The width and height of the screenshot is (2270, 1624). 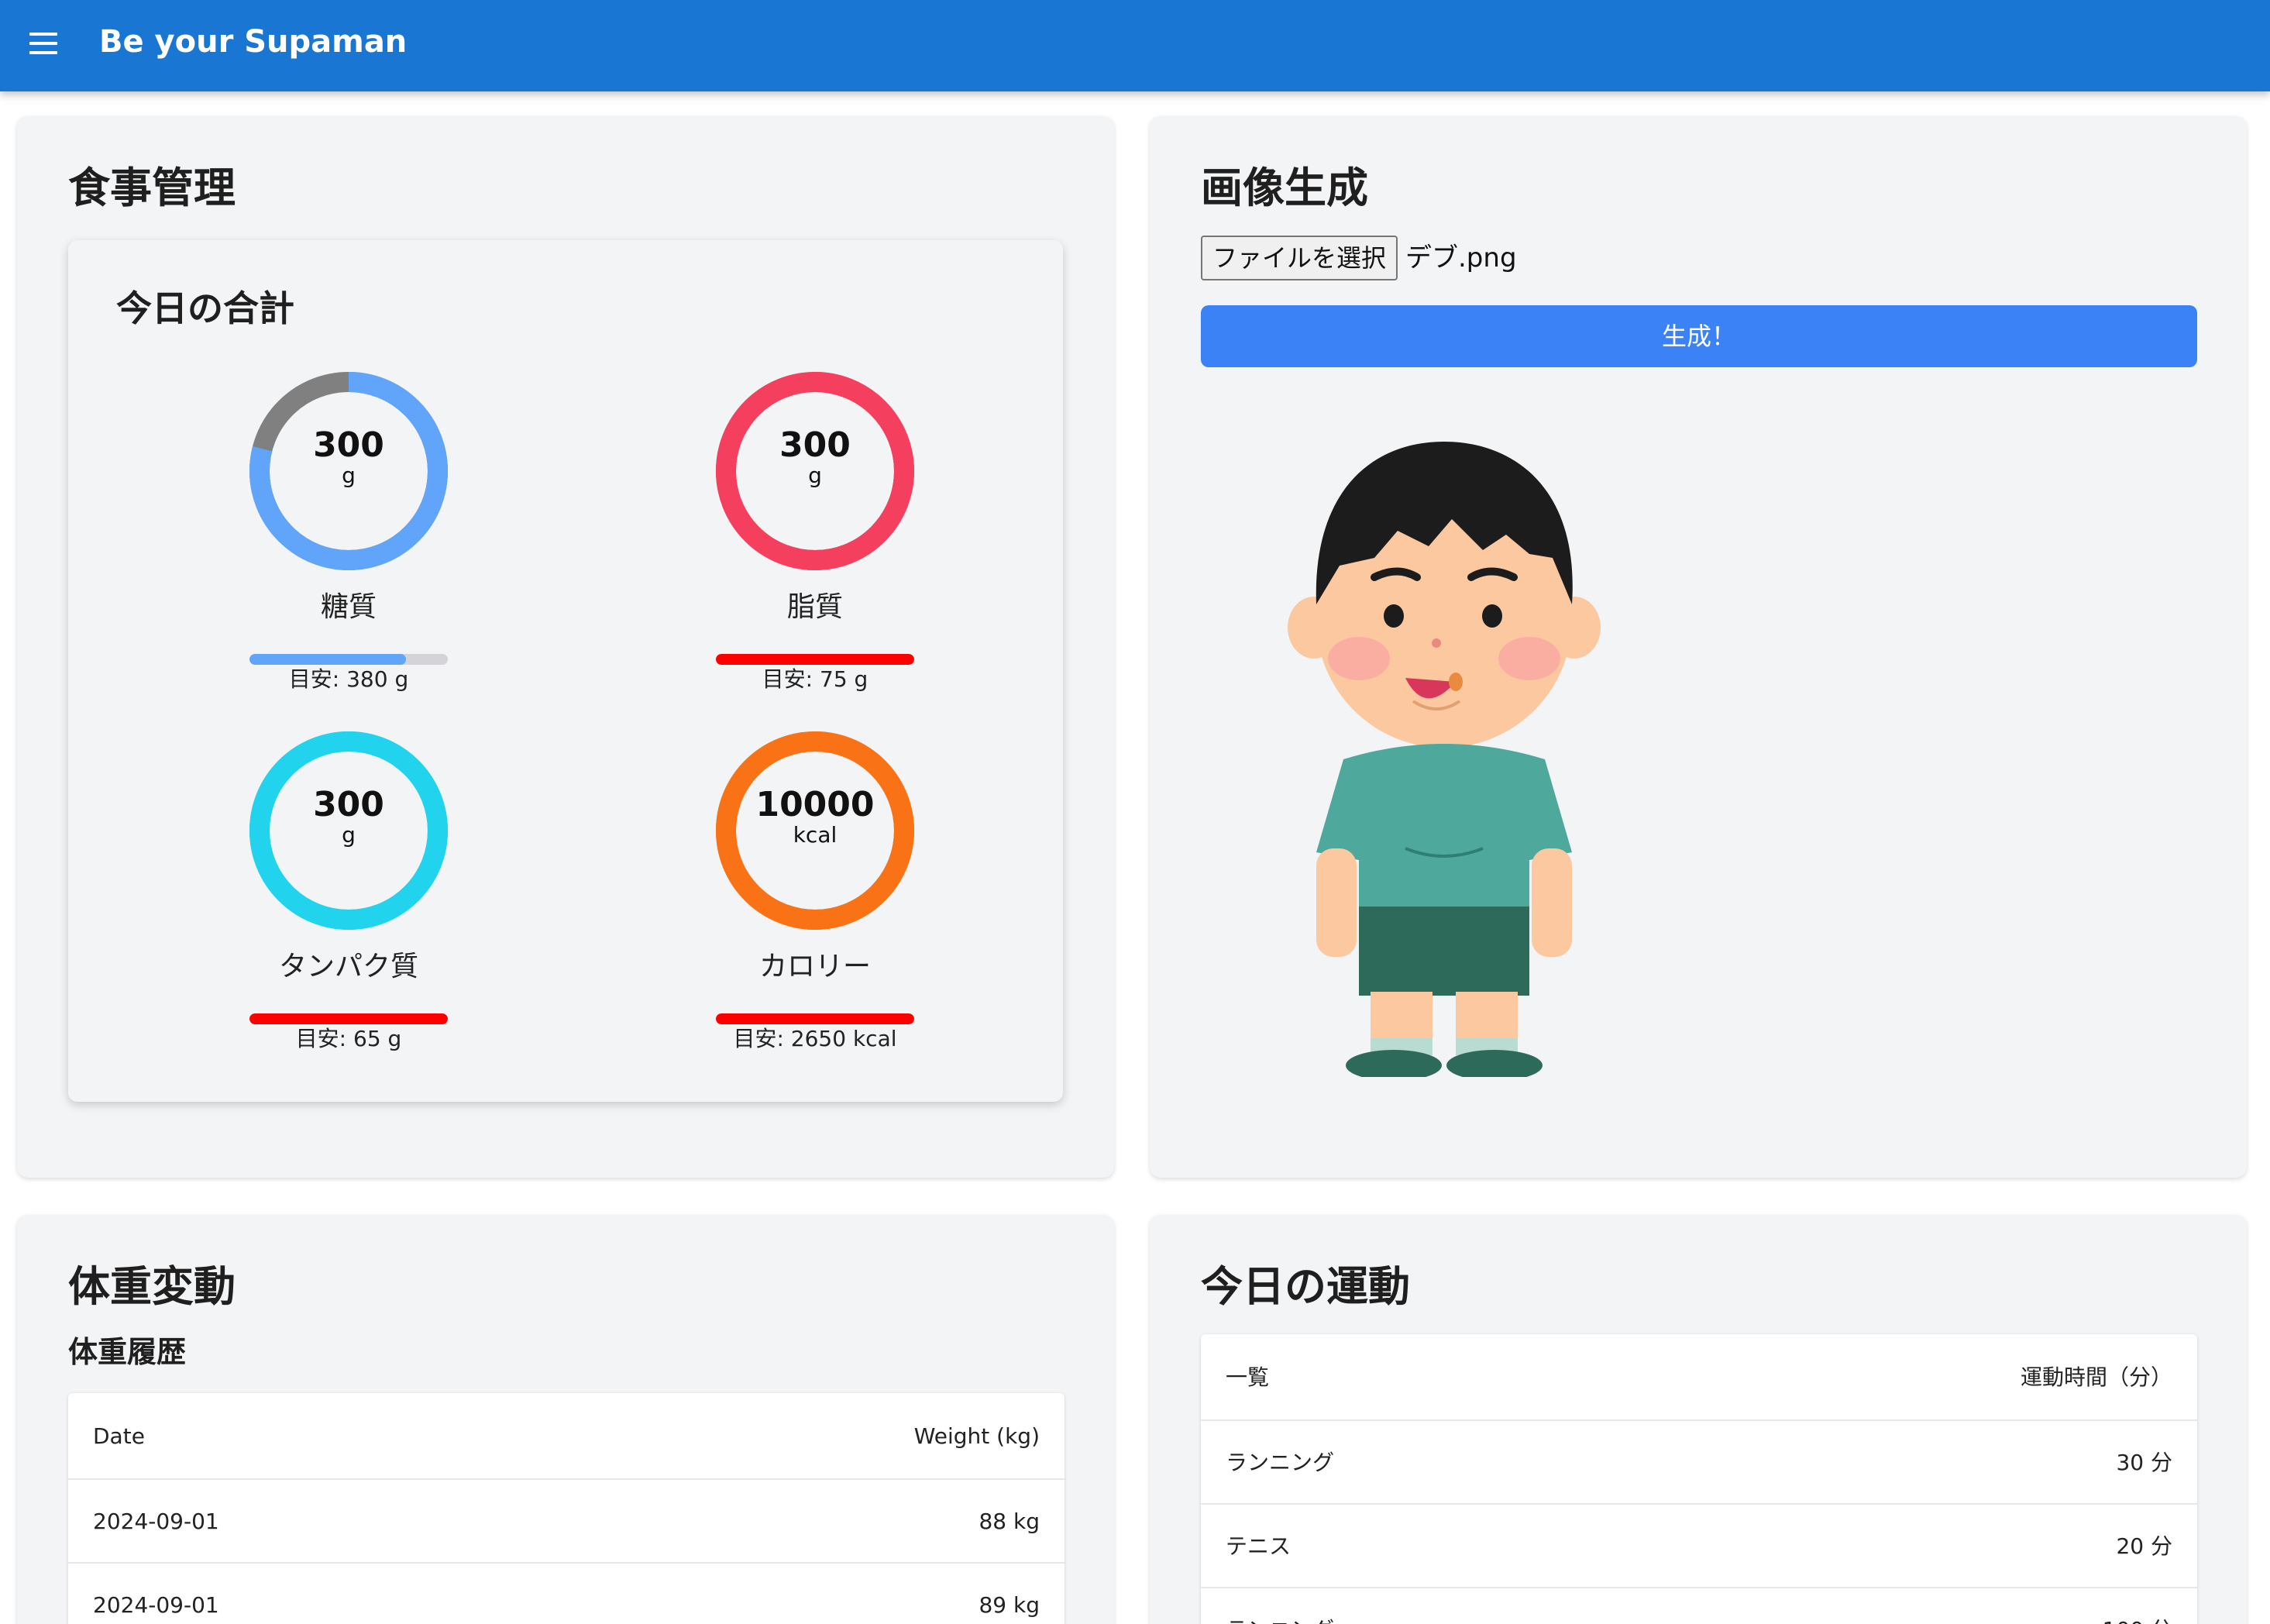 What do you see at coordinates (1009, 1521) in the screenshot?
I see `weight-value: 88 kg` at bounding box center [1009, 1521].